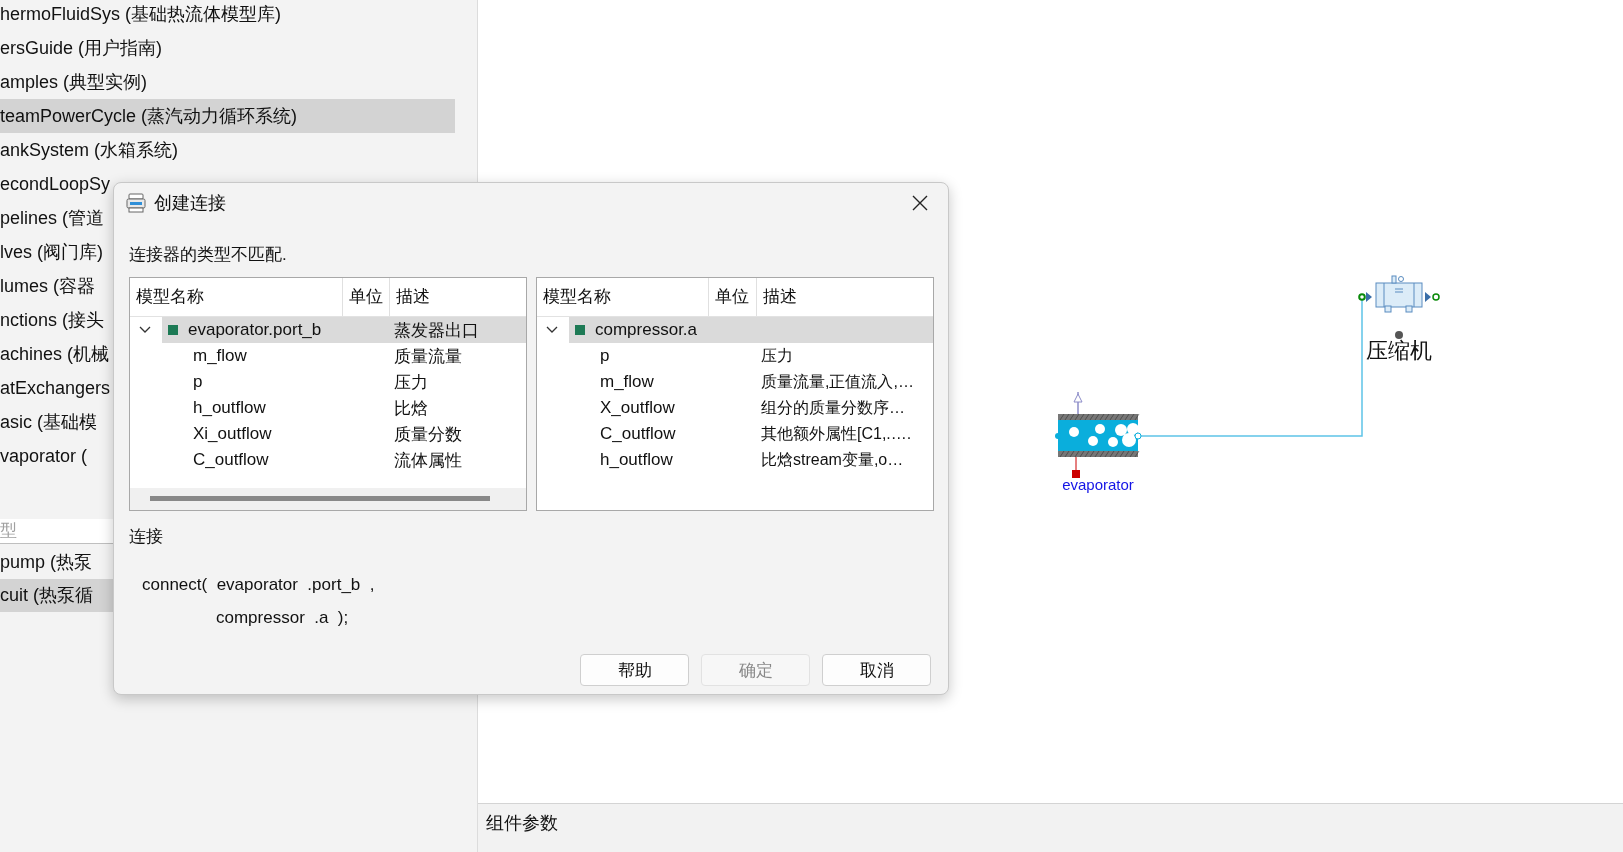  Describe the element at coordinates (920, 203) in the screenshot. I see `close-icon` at that location.